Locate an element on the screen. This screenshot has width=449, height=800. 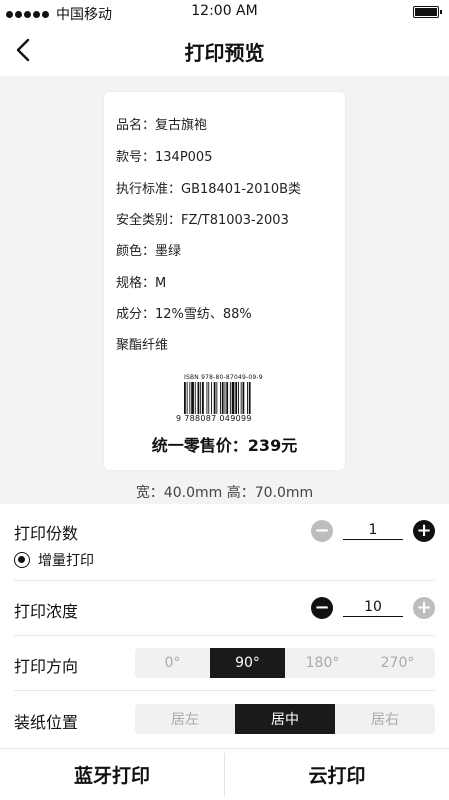
status-time: 12:00 AM is located at coordinates (224, 11).